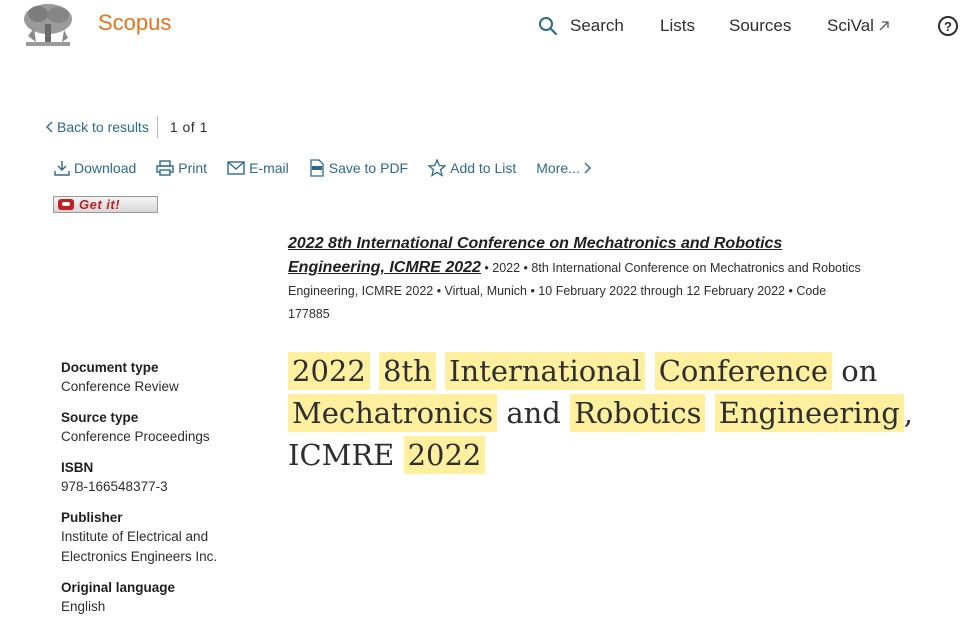 This screenshot has width=962, height=622. I want to click on document-type-label: Document type, so click(110, 367).